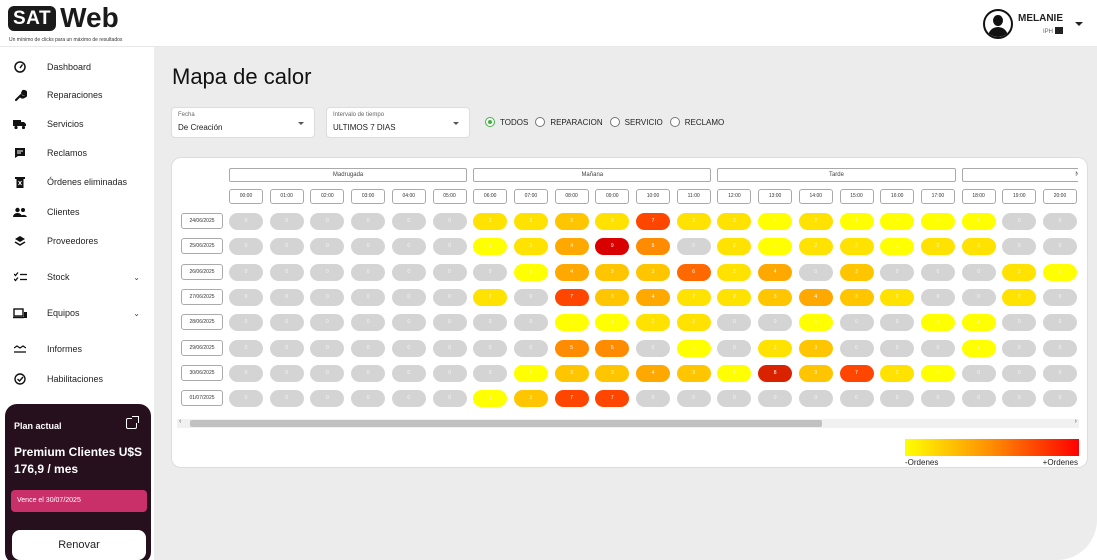 Image resolution: width=1097 pixels, height=560 pixels. I want to click on radio-label: RECLAMO, so click(704, 122).